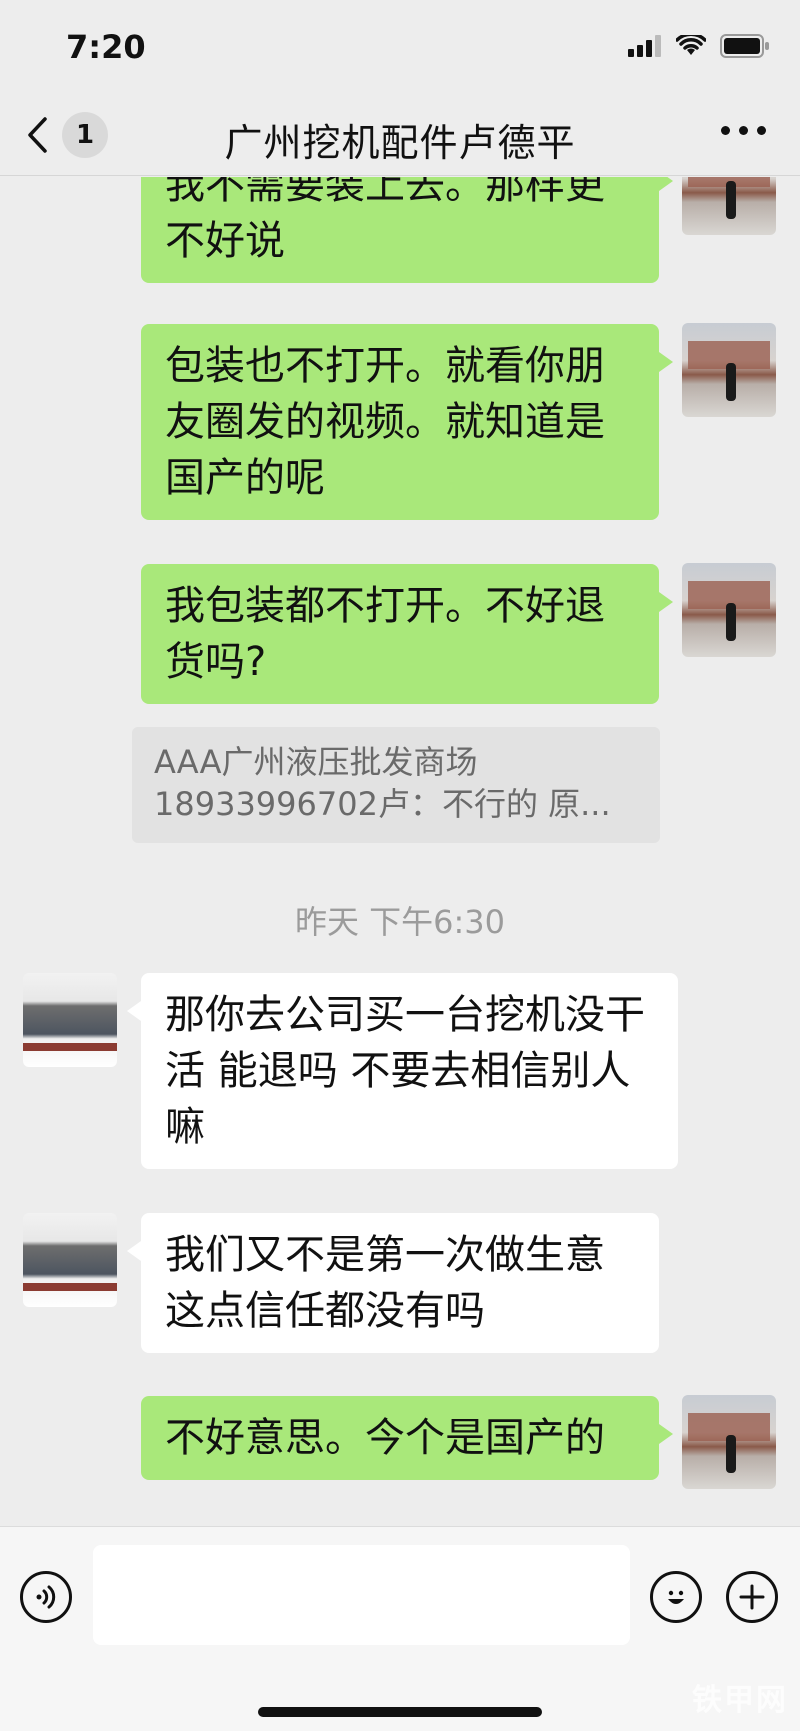 This screenshot has width=800, height=1731. What do you see at coordinates (400, 143) in the screenshot?
I see `chat-title: 广州挖机配件卢德平` at bounding box center [400, 143].